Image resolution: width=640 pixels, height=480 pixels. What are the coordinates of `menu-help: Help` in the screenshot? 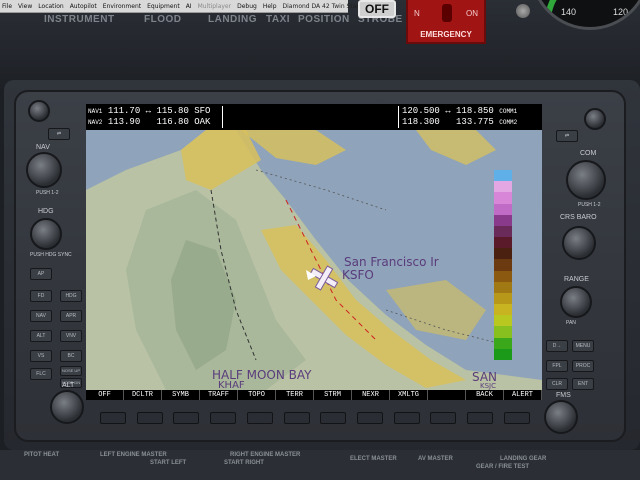 It's located at (270, 6).